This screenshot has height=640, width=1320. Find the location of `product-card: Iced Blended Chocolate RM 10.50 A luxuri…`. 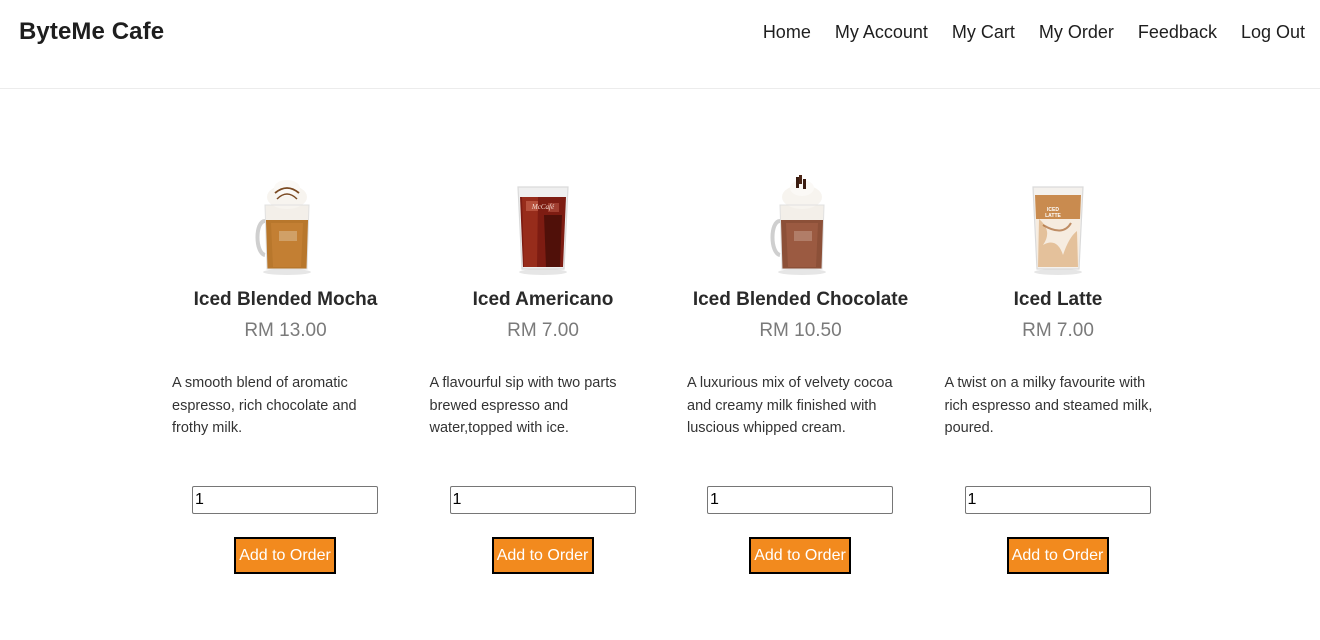

product-card: Iced Blended Chocolate RM 10.50 A luxuri… is located at coordinates (801, 380).